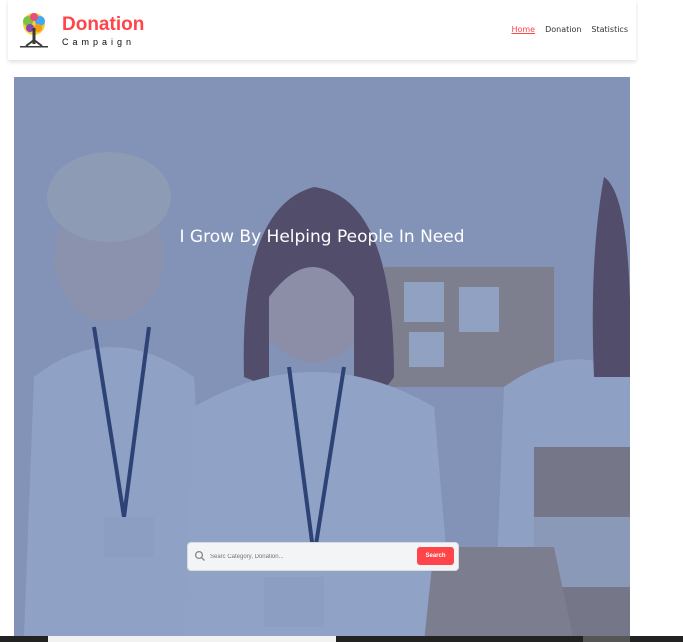  Describe the element at coordinates (435, 556) in the screenshot. I see `search-button: Search` at that location.